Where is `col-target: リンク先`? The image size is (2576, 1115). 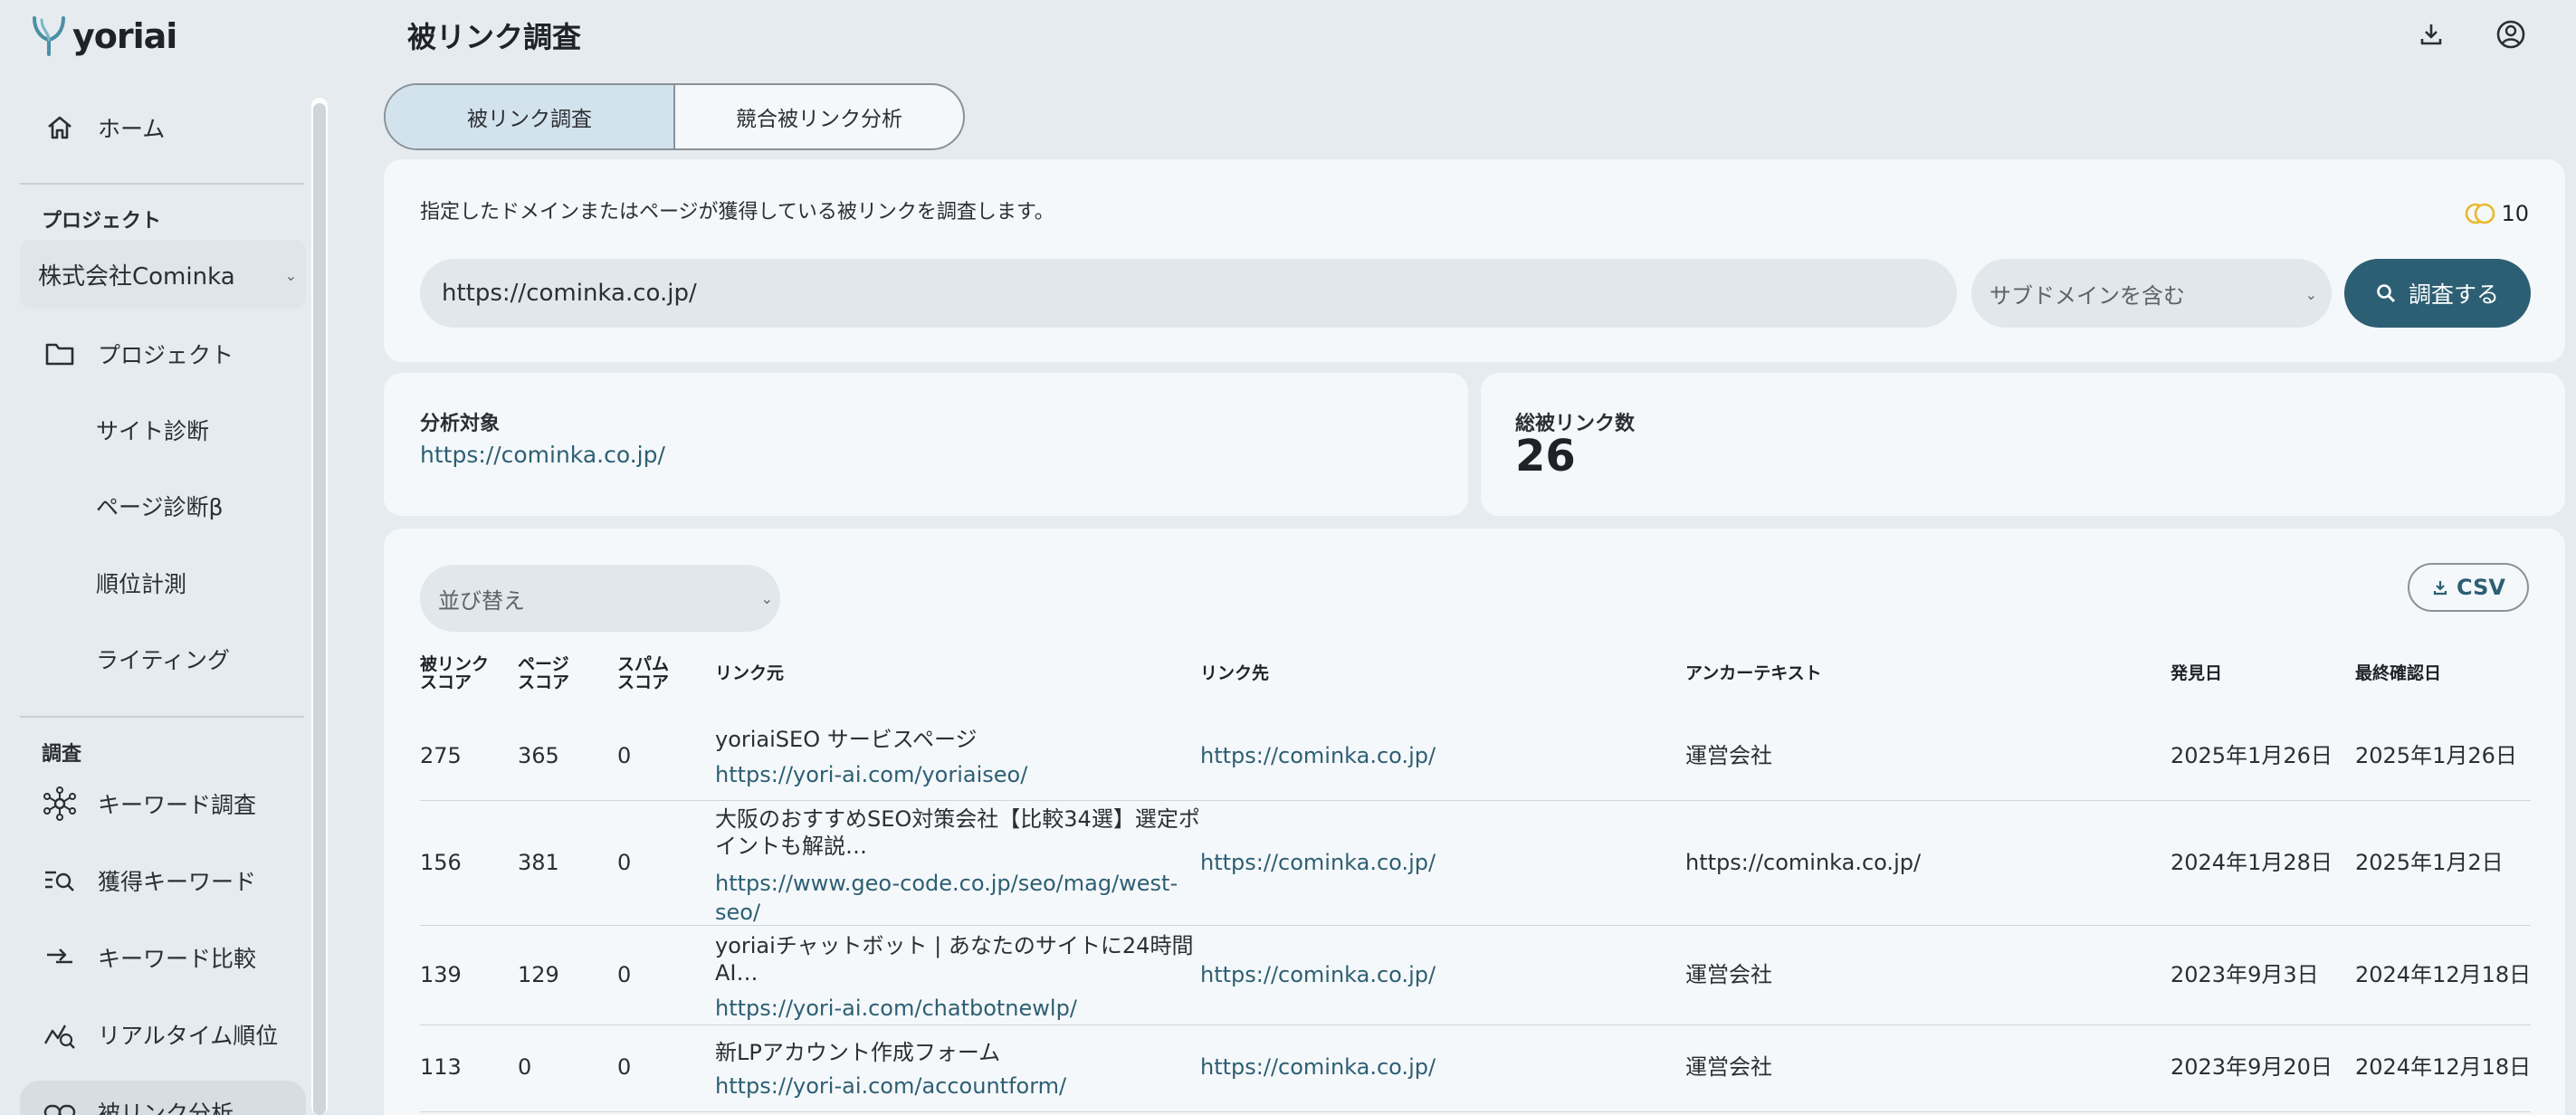
col-target: リンク先 is located at coordinates (1234, 673).